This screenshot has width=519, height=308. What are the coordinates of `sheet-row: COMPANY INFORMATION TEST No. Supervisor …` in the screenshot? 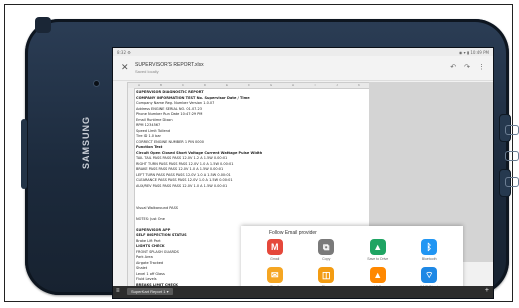 It's located at (252, 98).